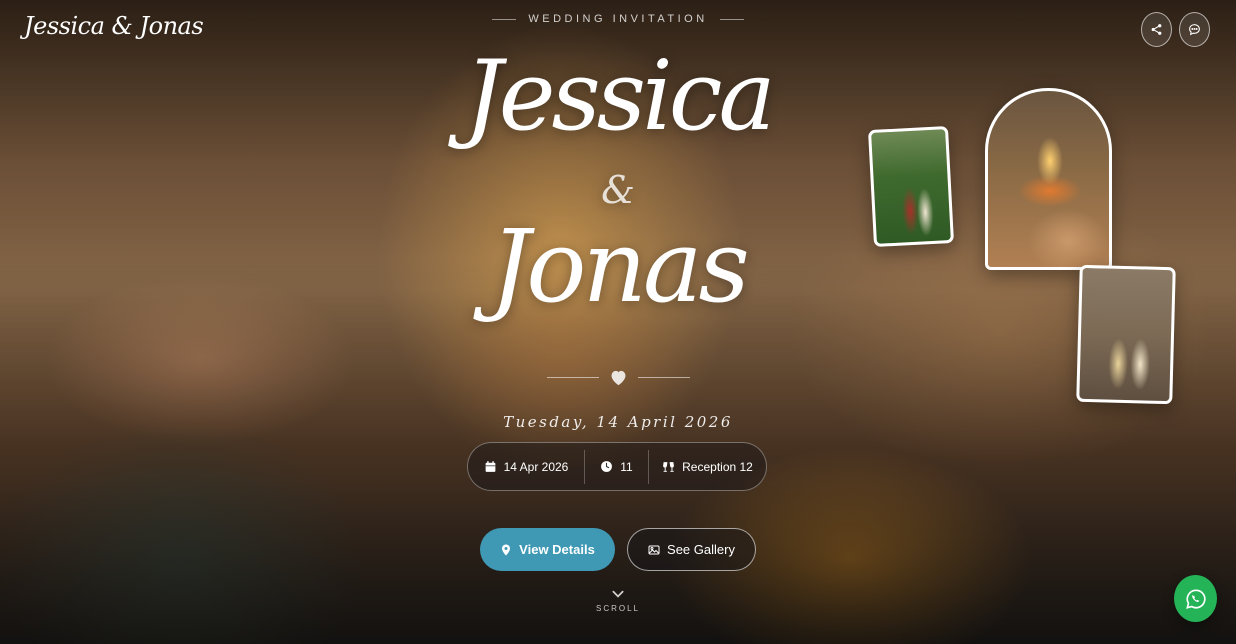 This screenshot has width=1236, height=644. I want to click on scroll-label: SCROLL, so click(617, 608).